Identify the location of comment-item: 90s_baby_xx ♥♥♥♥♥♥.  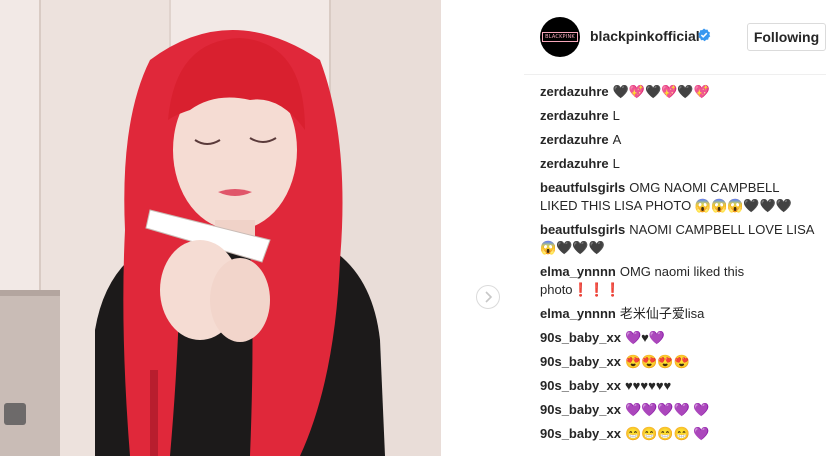
(680, 386).